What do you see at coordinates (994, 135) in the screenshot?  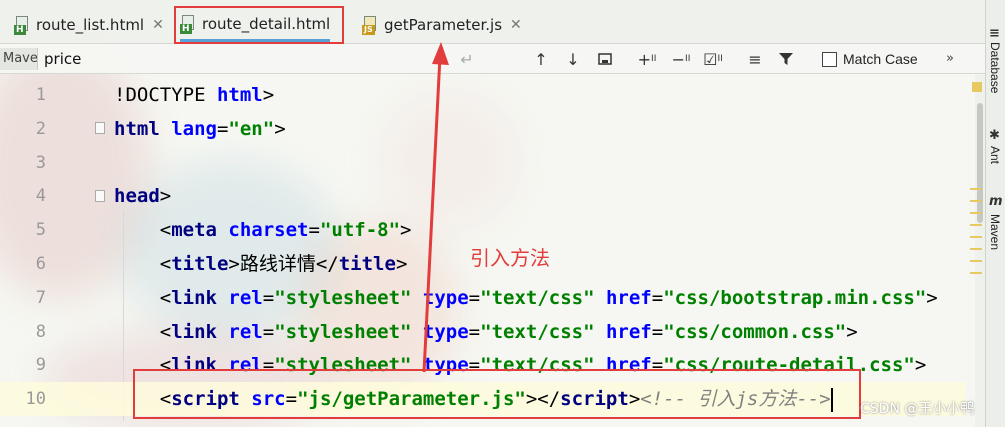 I see `ant-icon: ✱` at bounding box center [994, 135].